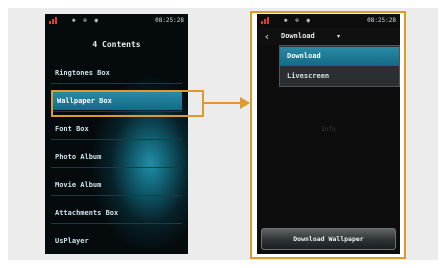 The width and height of the screenshot is (446, 268). Describe the element at coordinates (116, 157) in the screenshot. I see `menu-item-photo-album: Photo Album` at that location.